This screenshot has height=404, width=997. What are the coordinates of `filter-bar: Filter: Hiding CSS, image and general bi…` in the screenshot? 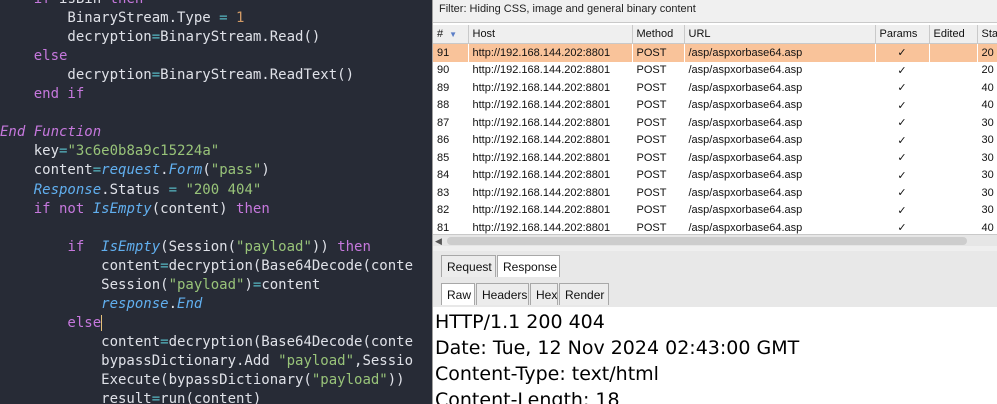 It's located at (715, 11).